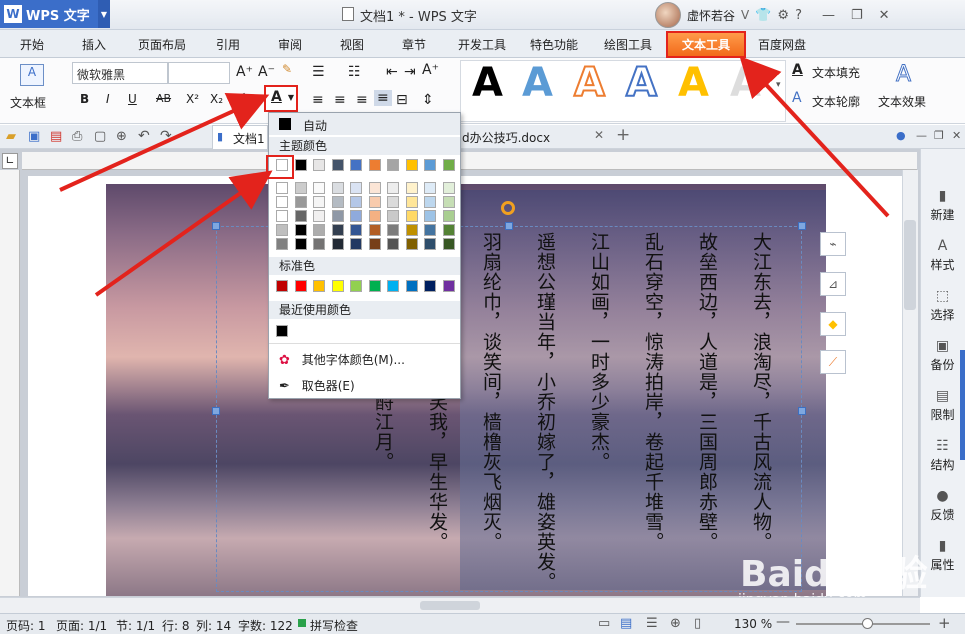  What do you see at coordinates (626, 623) in the screenshot?
I see `page-view-icon: ▤` at bounding box center [626, 623].